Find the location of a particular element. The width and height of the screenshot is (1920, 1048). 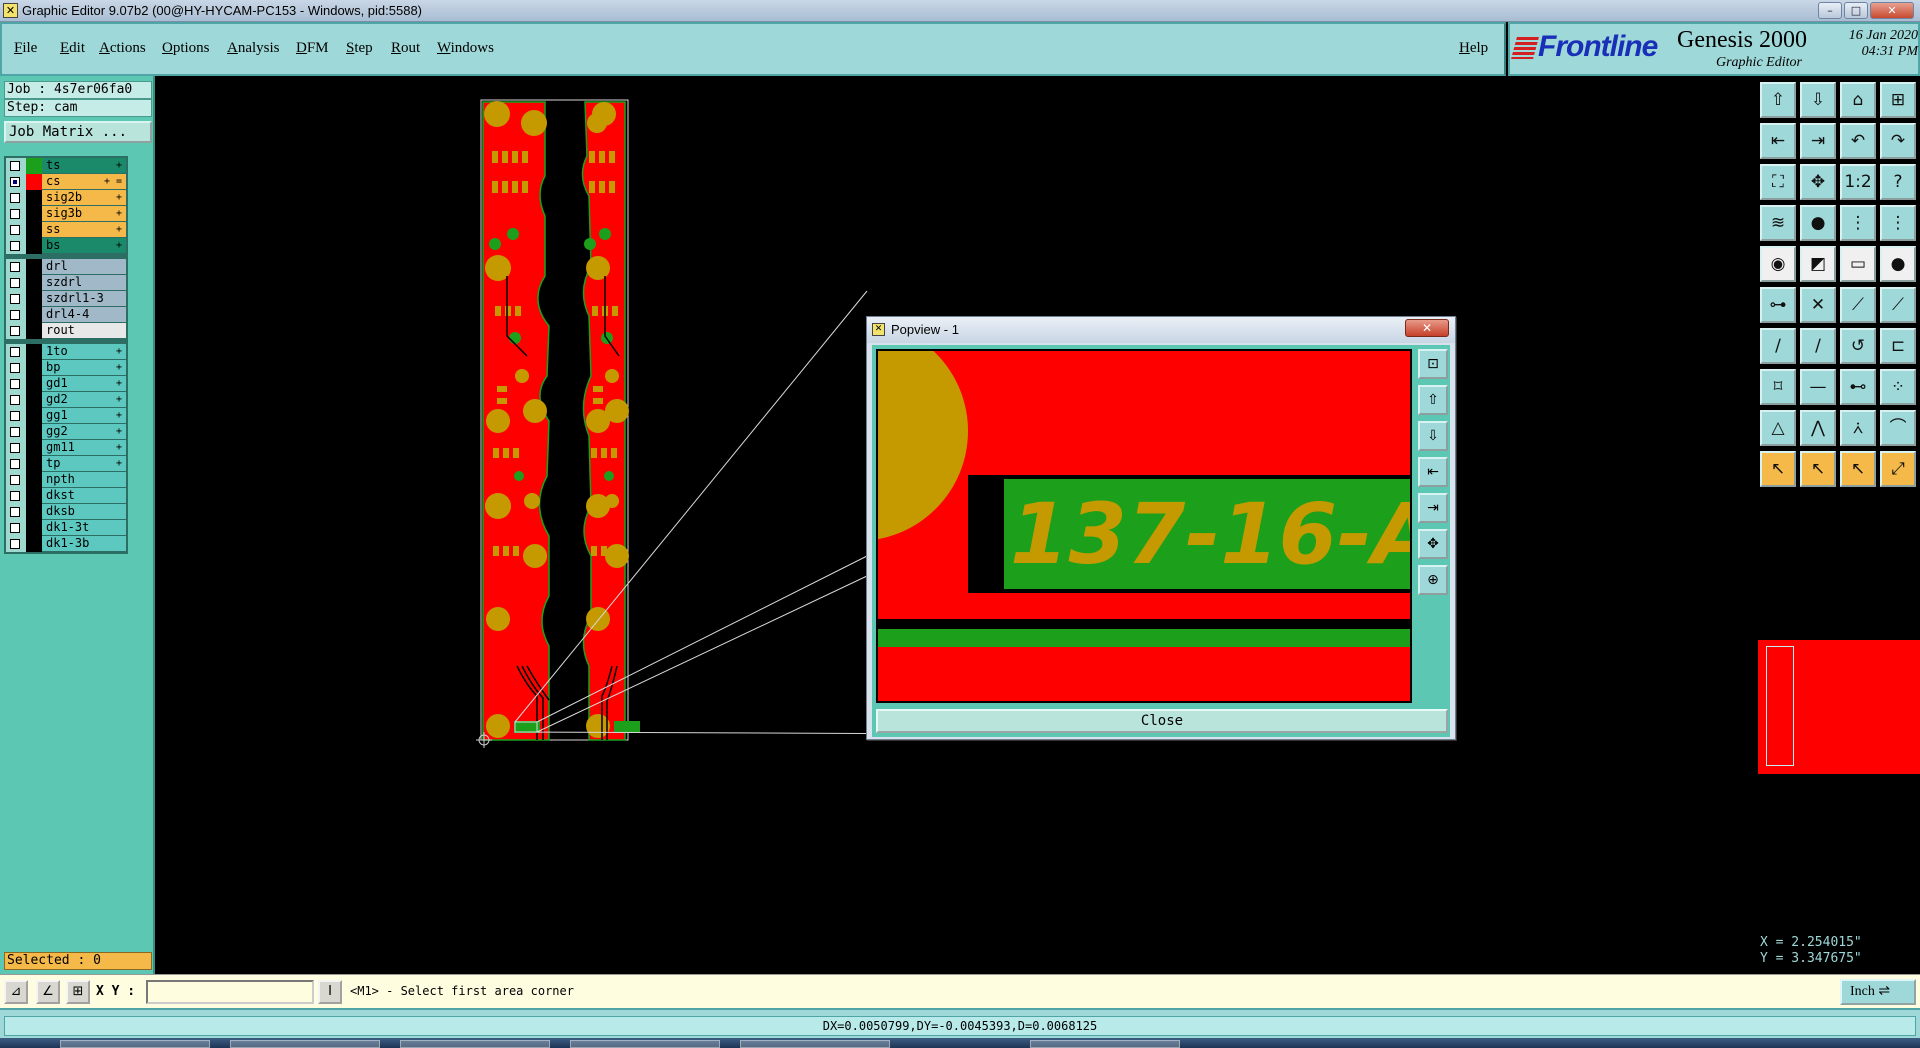

window-close-button: ✕ is located at coordinates (1892, 10).